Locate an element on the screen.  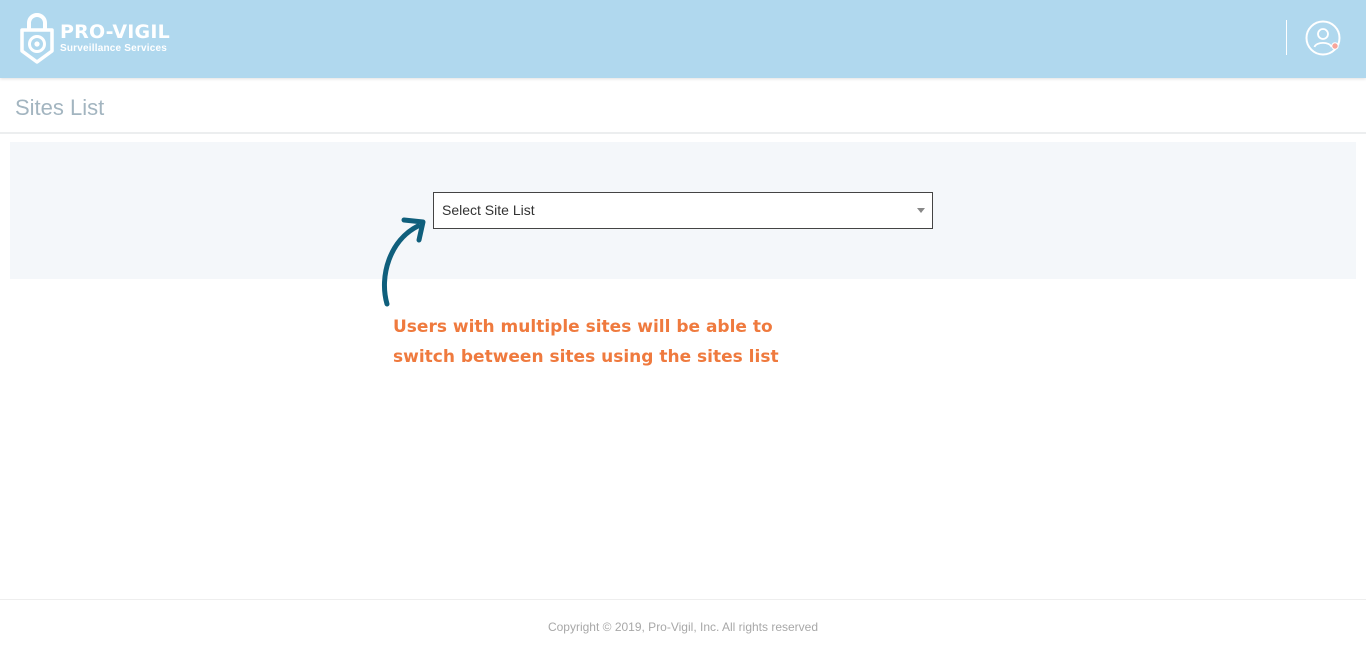
user-avatar-icon is located at coordinates (1323, 38).